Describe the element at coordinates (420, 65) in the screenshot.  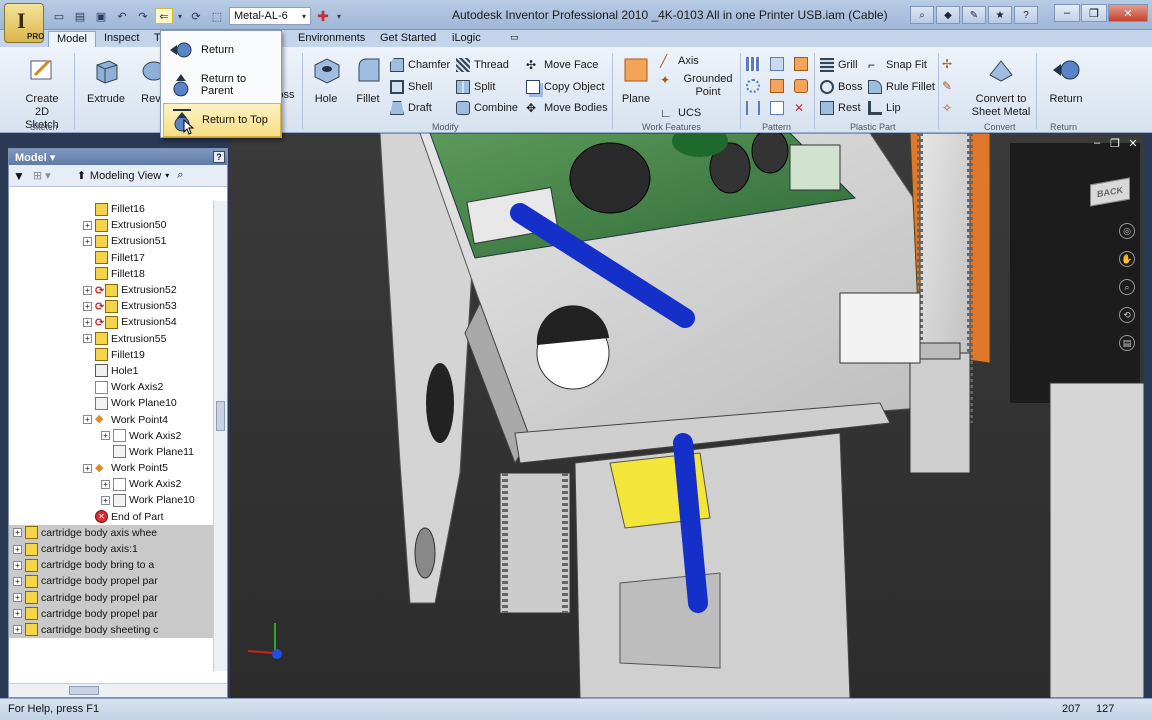
I see `chamfer-button: Chamfer` at that location.